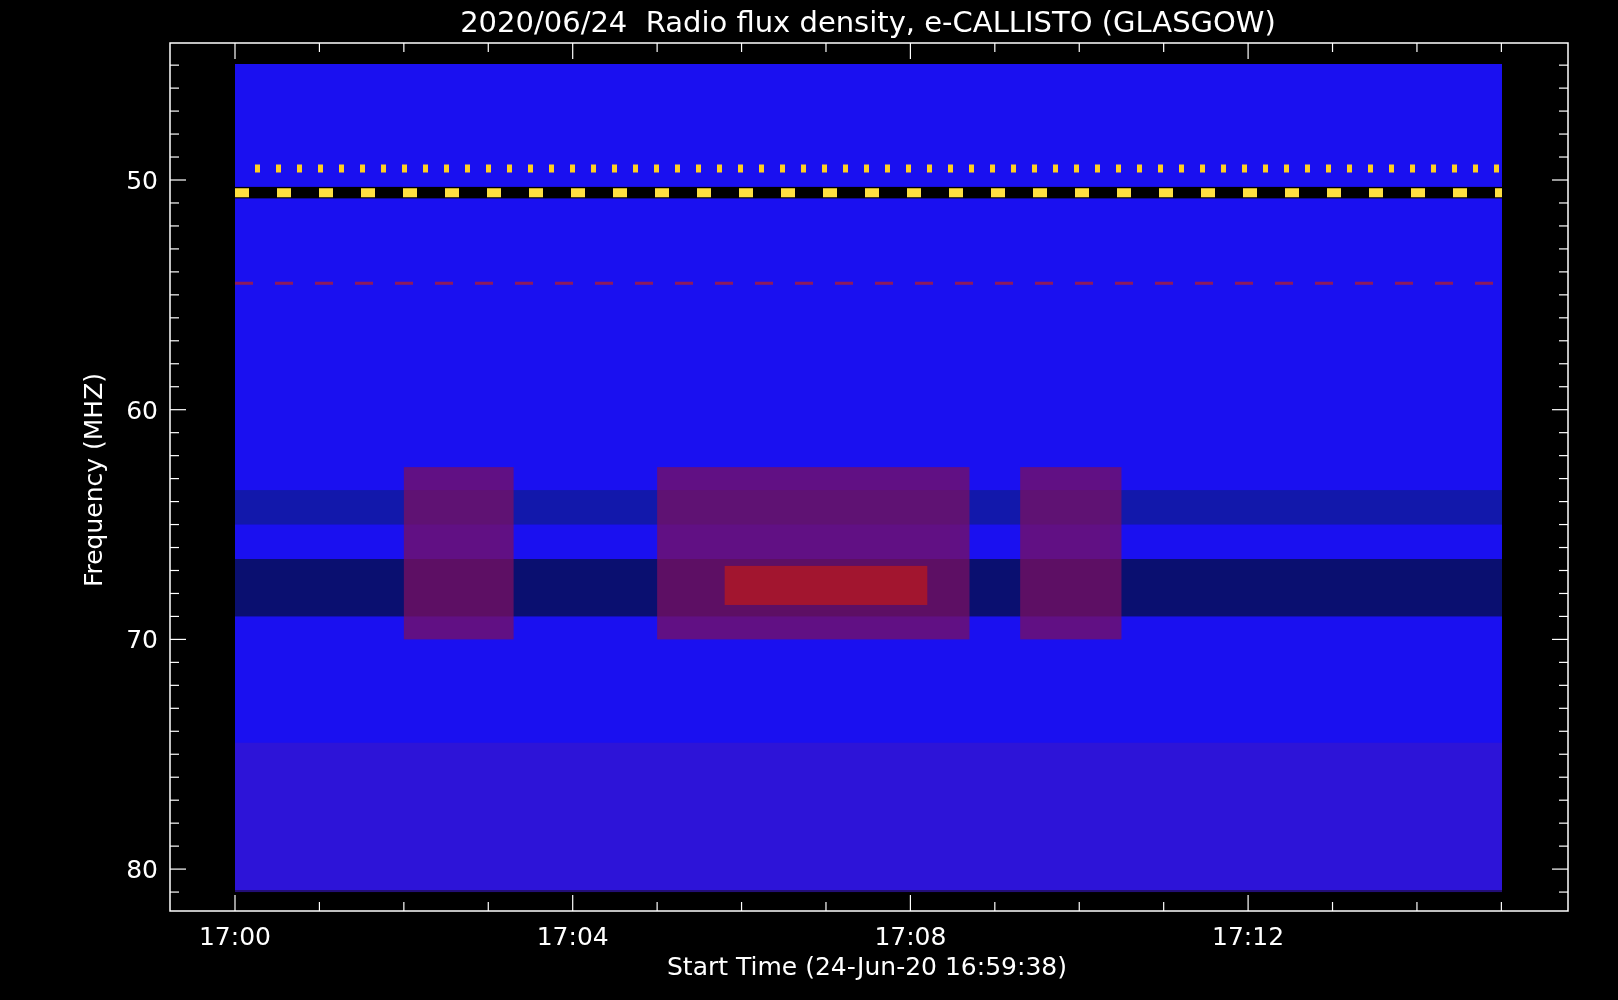 The image size is (1618, 1000). What do you see at coordinates (910, 936) in the screenshot?
I see `x-tick-label: 17:08` at bounding box center [910, 936].